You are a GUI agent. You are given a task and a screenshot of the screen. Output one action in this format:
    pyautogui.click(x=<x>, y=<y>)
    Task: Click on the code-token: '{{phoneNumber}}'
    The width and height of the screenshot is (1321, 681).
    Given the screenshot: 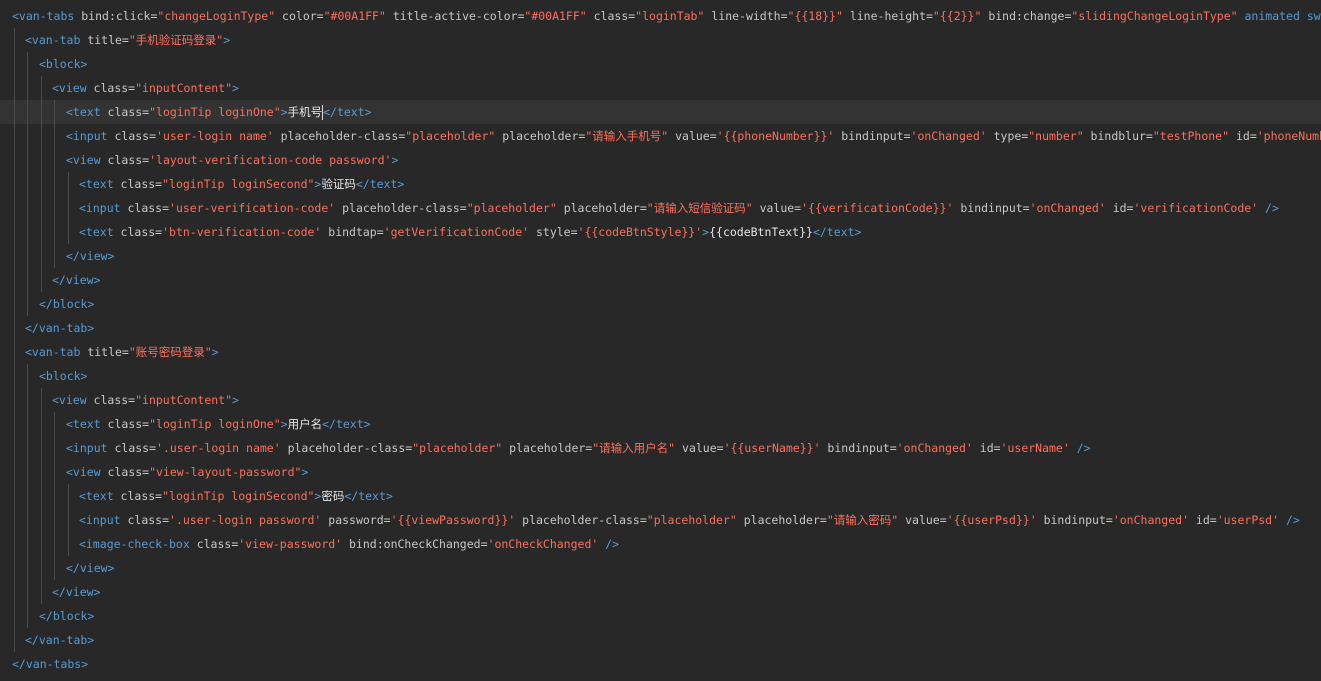 What is the action you would take?
    pyautogui.click(x=775, y=136)
    